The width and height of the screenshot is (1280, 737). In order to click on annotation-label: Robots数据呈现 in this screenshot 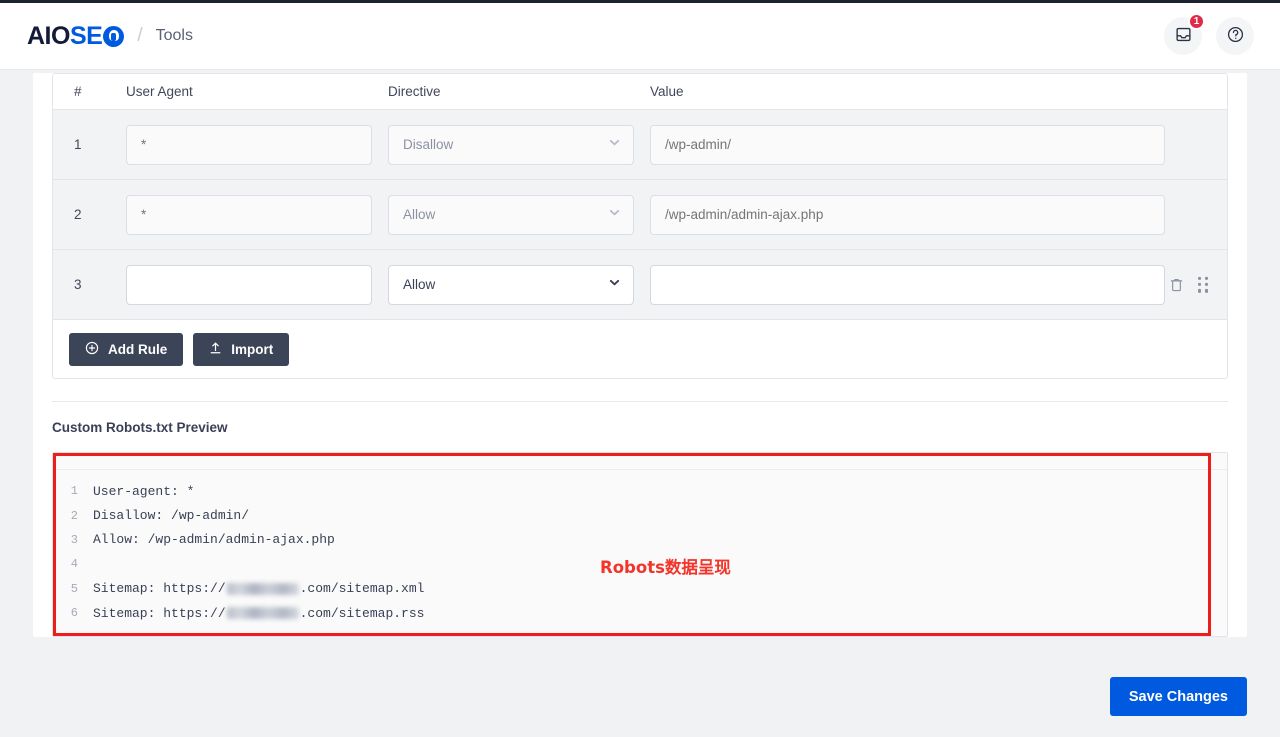, I will do `click(665, 567)`.